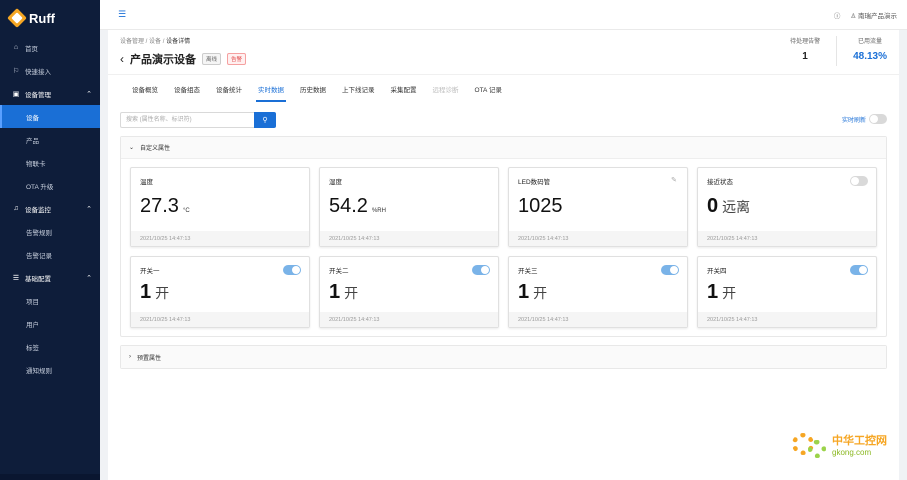 The height and width of the screenshot is (480, 907). I want to click on logo-text: Ruff, so click(42, 18).